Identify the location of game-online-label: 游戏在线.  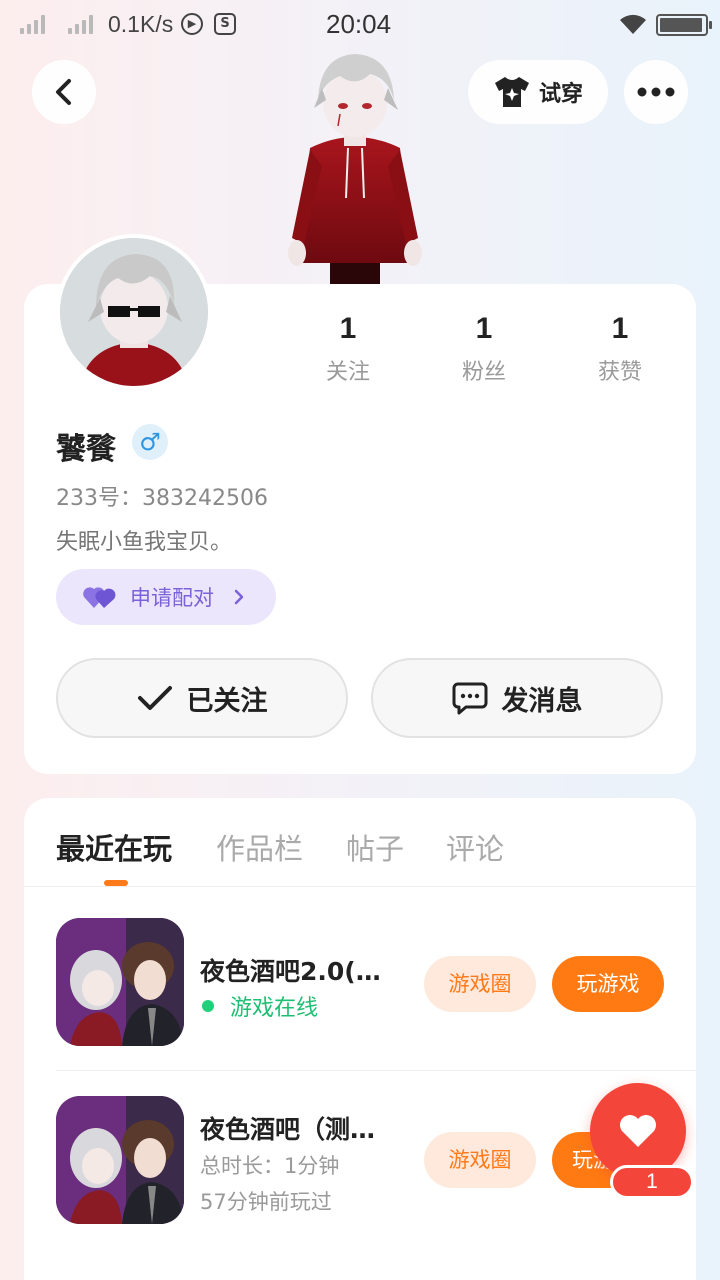
(274, 1008).